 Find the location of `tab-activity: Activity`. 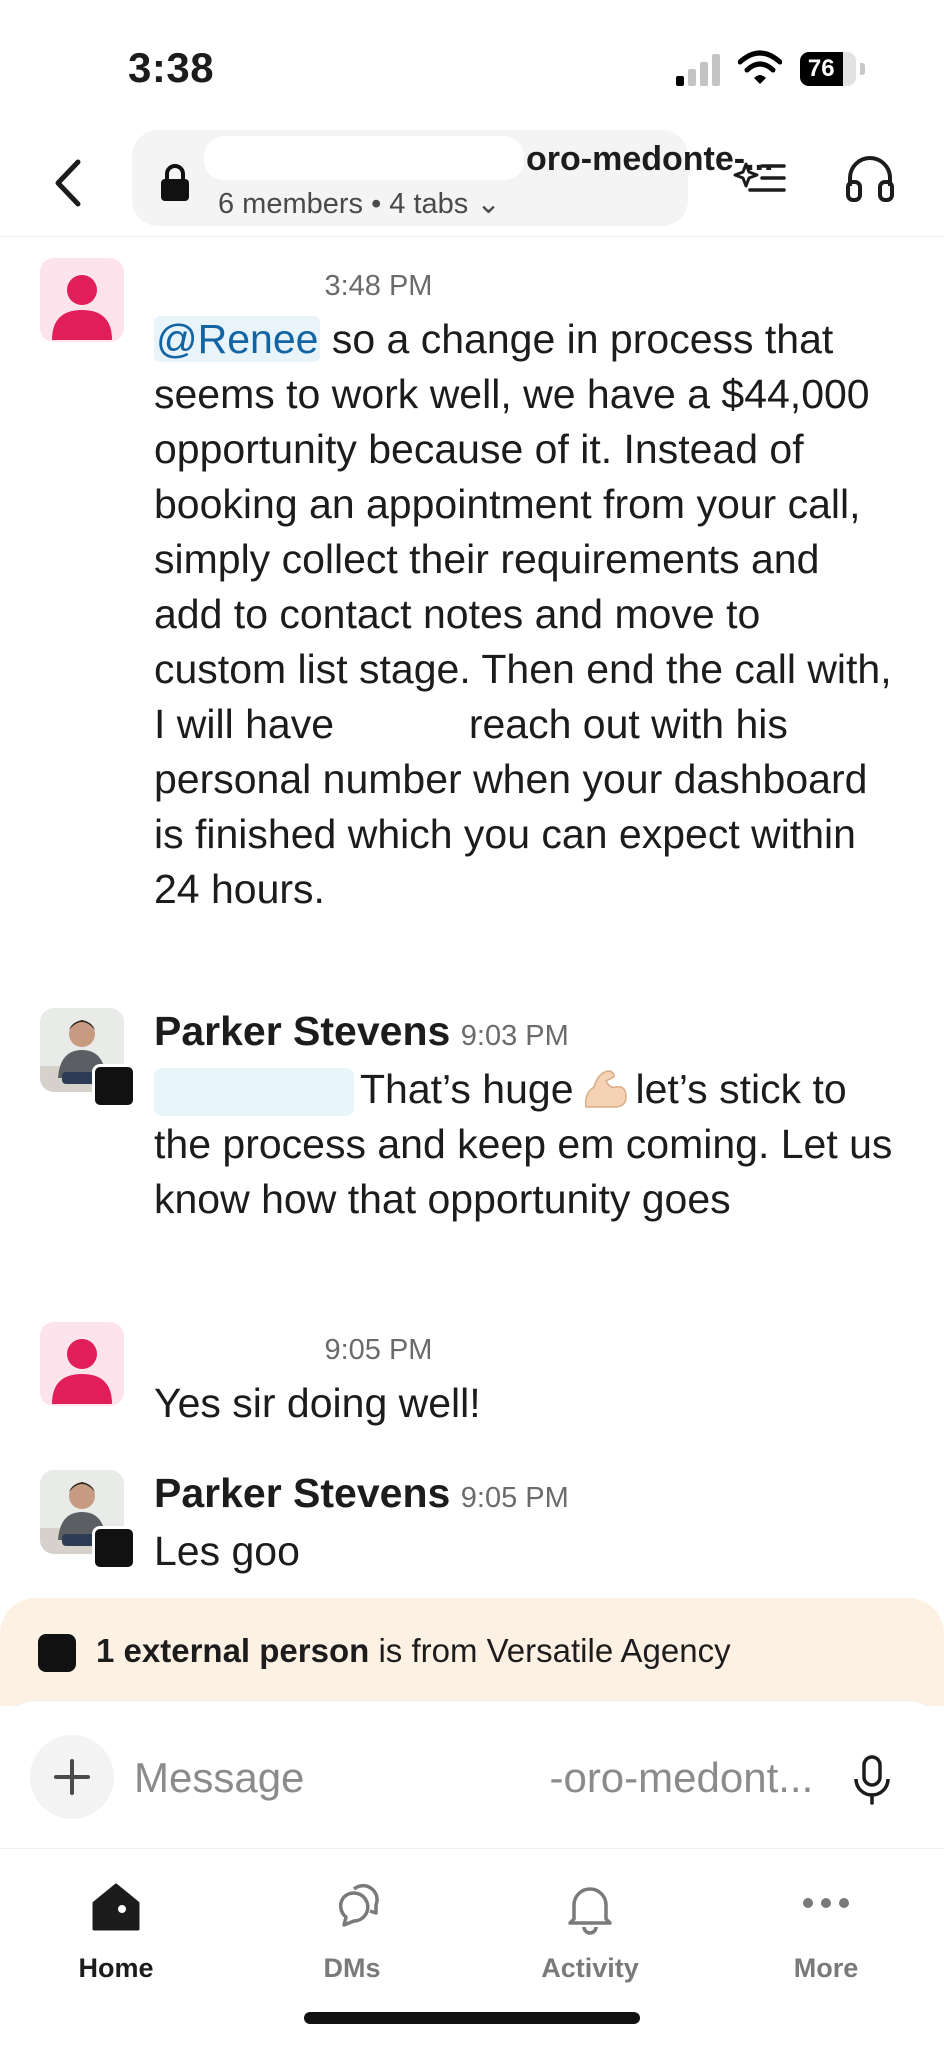

tab-activity: Activity is located at coordinates (590, 1930).